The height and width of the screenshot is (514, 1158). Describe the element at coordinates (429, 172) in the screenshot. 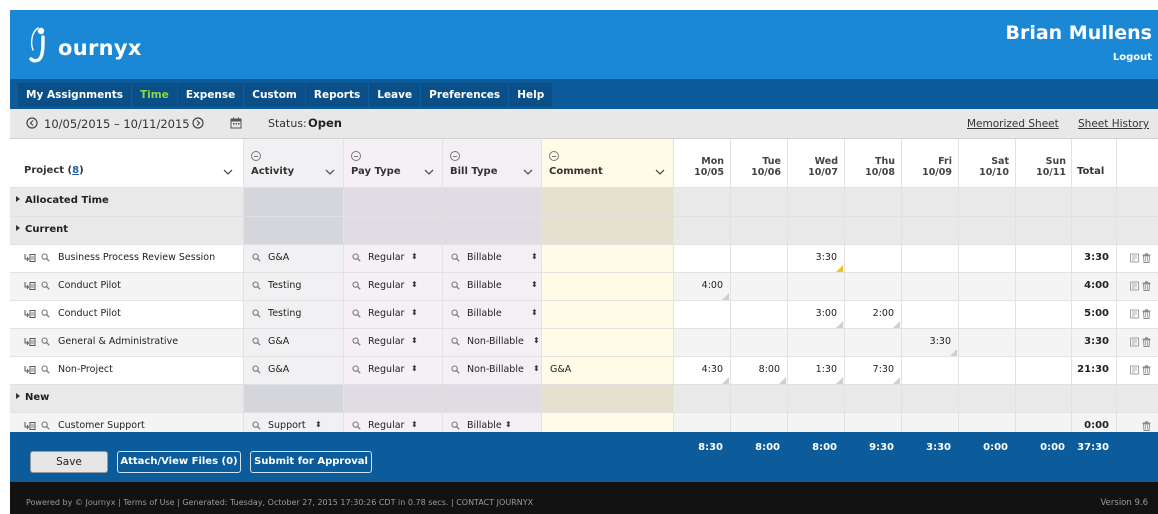

I see `pay-type-dropdown-chevron-icon` at that location.